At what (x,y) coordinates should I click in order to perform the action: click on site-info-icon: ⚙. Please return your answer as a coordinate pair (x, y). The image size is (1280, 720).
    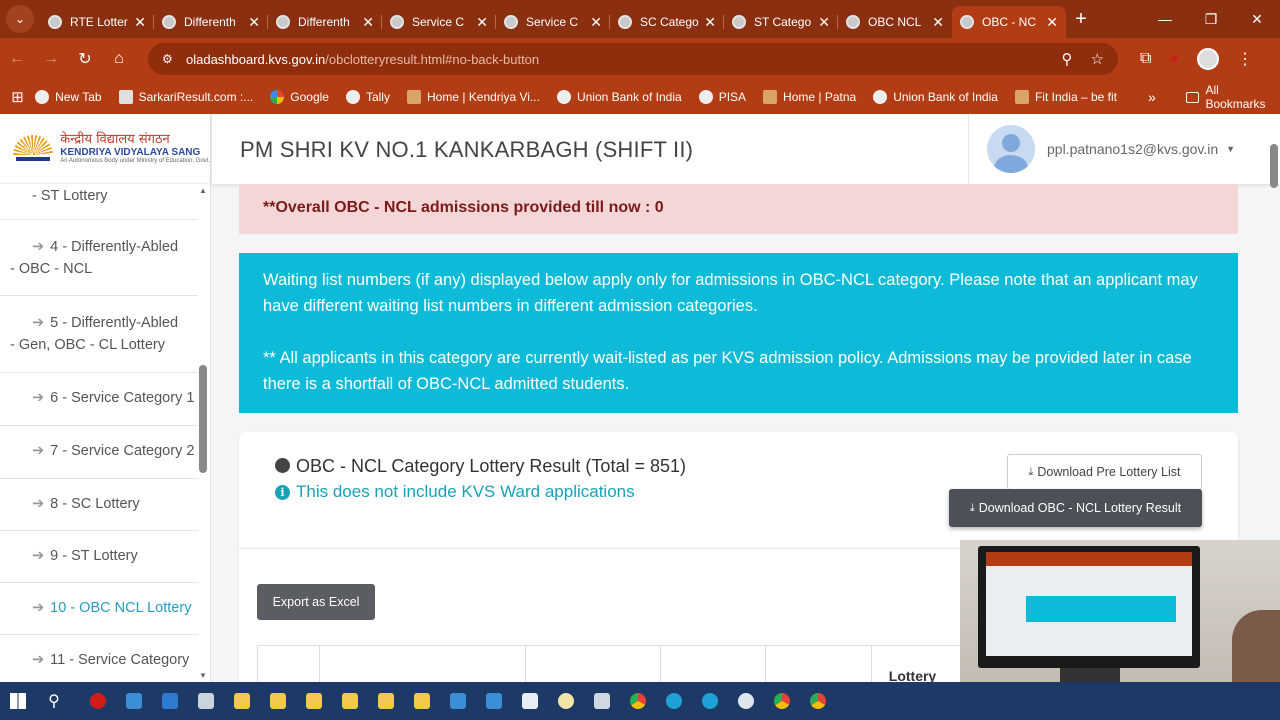
    Looking at the image, I should click on (169, 59).